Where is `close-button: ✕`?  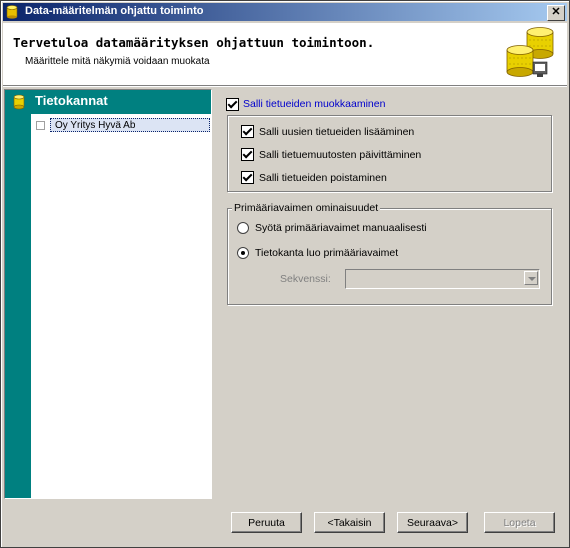 close-button: ✕ is located at coordinates (556, 13).